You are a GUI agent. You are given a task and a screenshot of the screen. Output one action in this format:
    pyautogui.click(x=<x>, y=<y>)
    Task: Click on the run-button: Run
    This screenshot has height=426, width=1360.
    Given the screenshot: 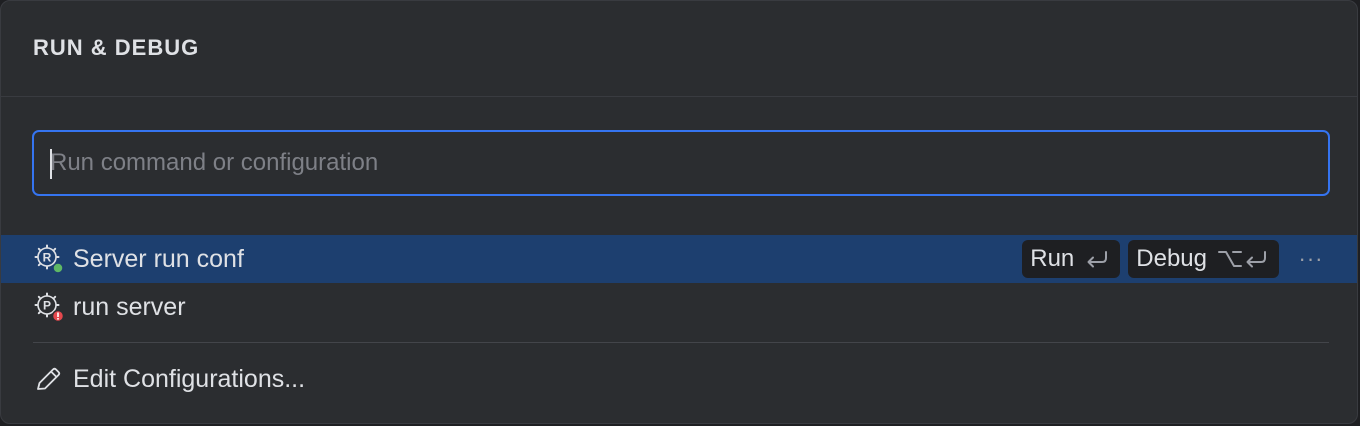 What is the action you would take?
    pyautogui.click(x=1071, y=259)
    